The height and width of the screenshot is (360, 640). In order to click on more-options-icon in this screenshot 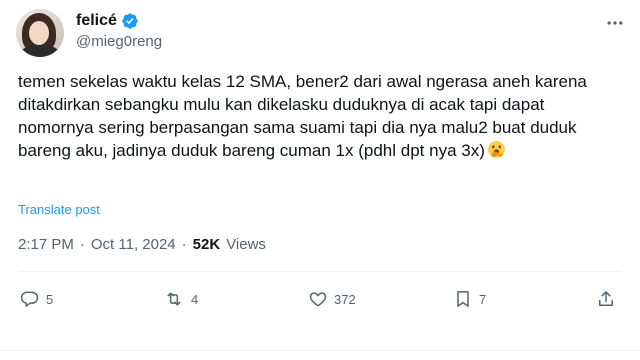, I will do `click(615, 23)`.